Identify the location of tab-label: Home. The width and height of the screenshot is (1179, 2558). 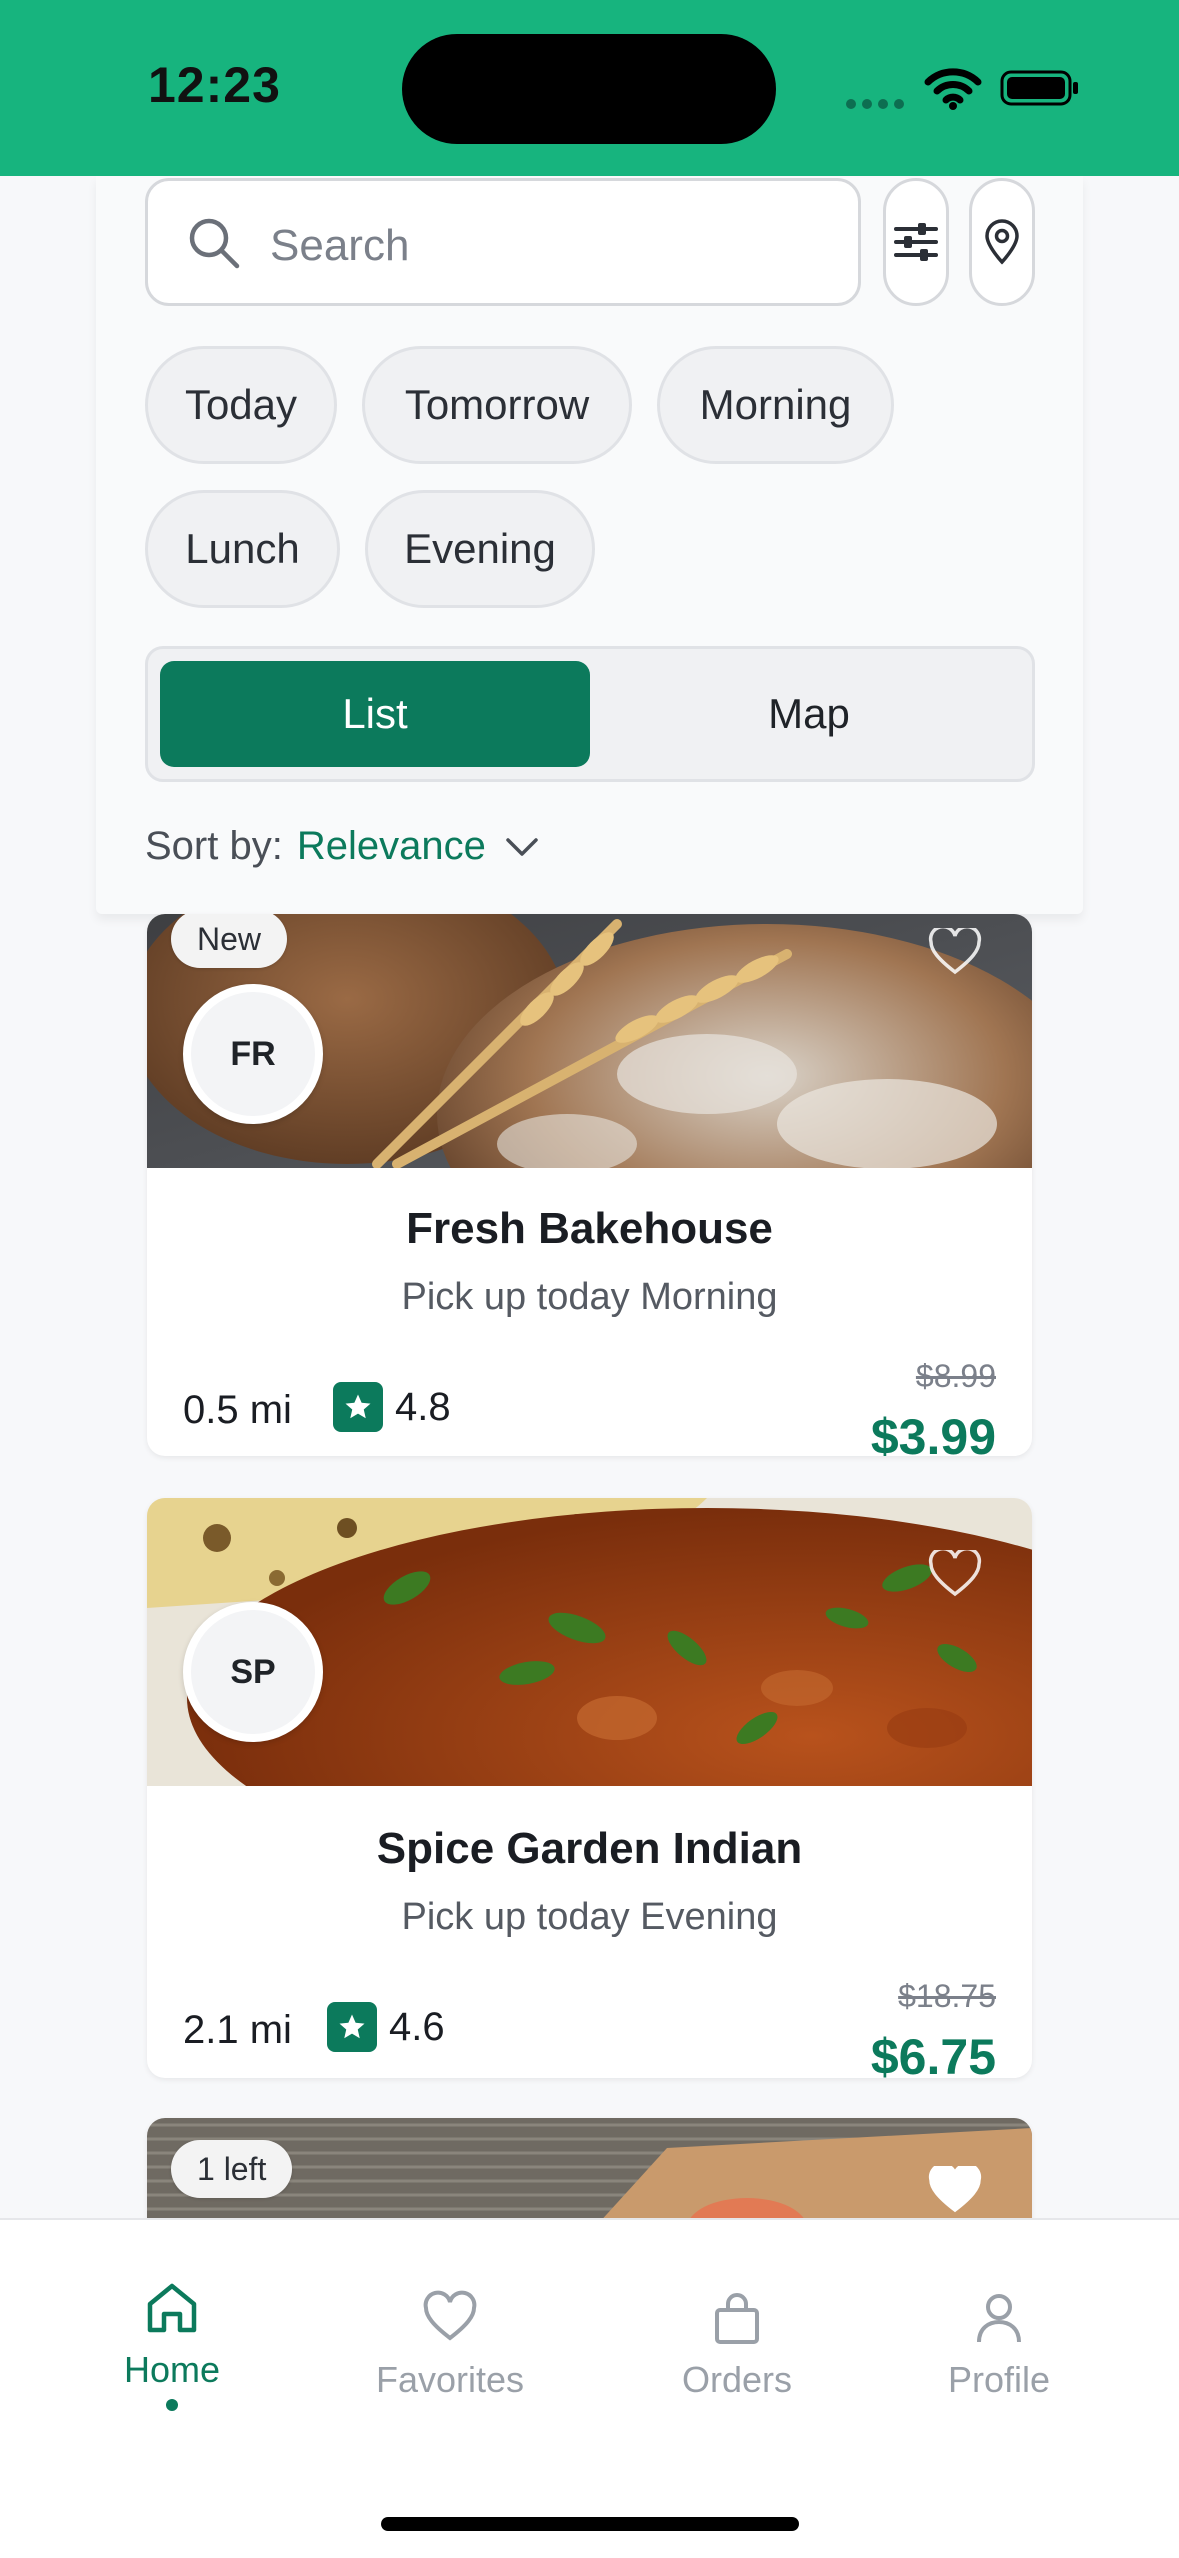
(172, 2369).